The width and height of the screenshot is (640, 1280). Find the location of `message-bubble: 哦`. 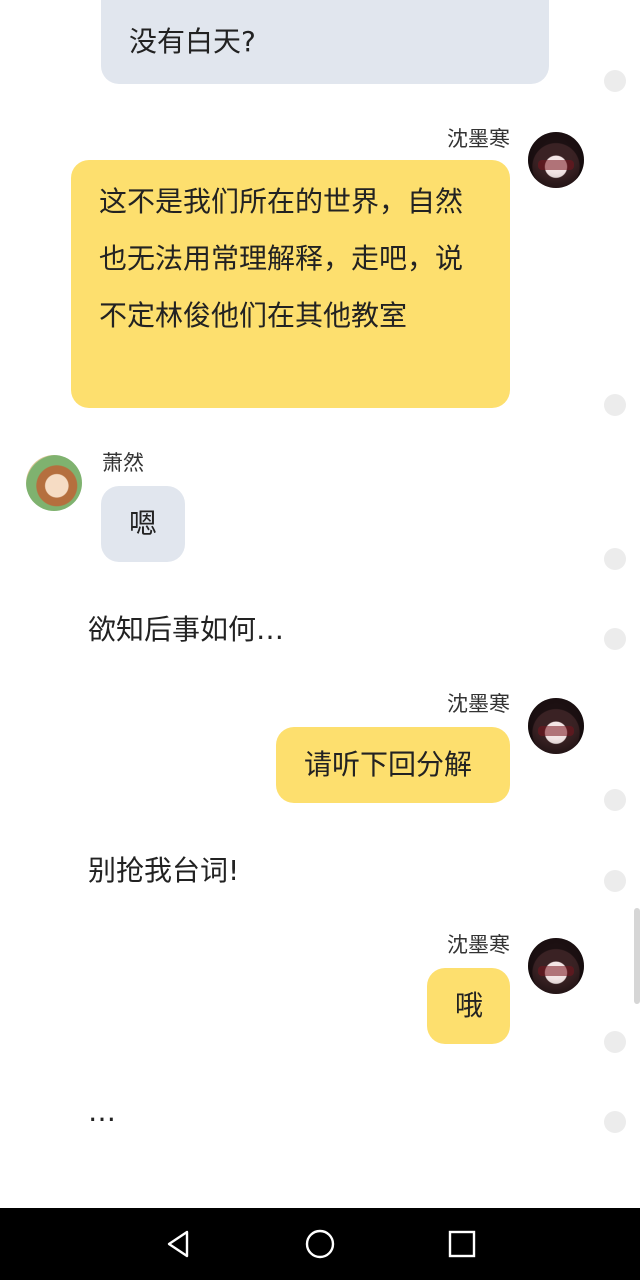

message-bubble: 哦 is located at coordinates (468, 1006).